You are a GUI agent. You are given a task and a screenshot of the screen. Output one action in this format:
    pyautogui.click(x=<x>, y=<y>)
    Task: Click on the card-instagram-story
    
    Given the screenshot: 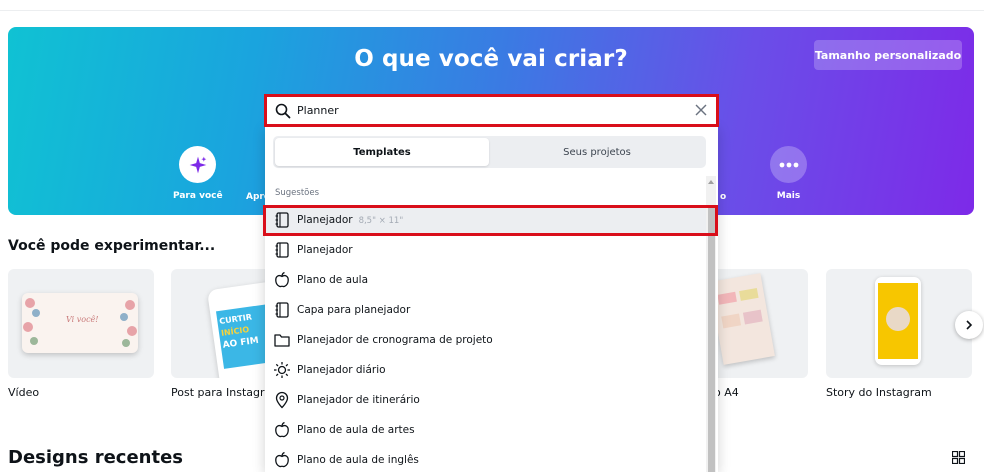 What is the action you would take?
    pyautogui.click(x=899, y=323)
    